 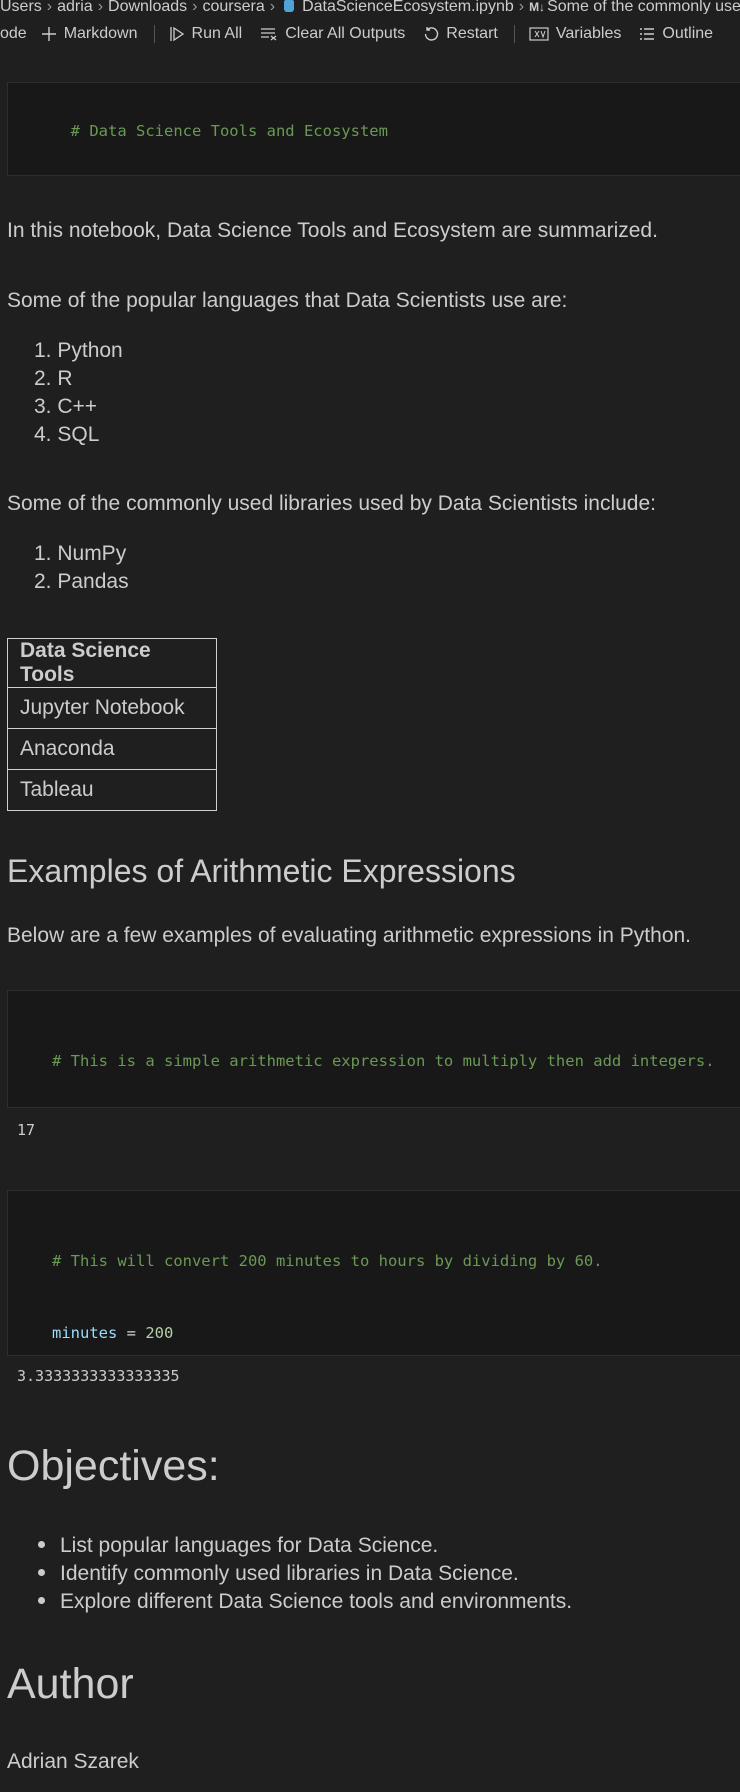 I want to click on markdown-button: Markdown, so click(x=89, y=34).